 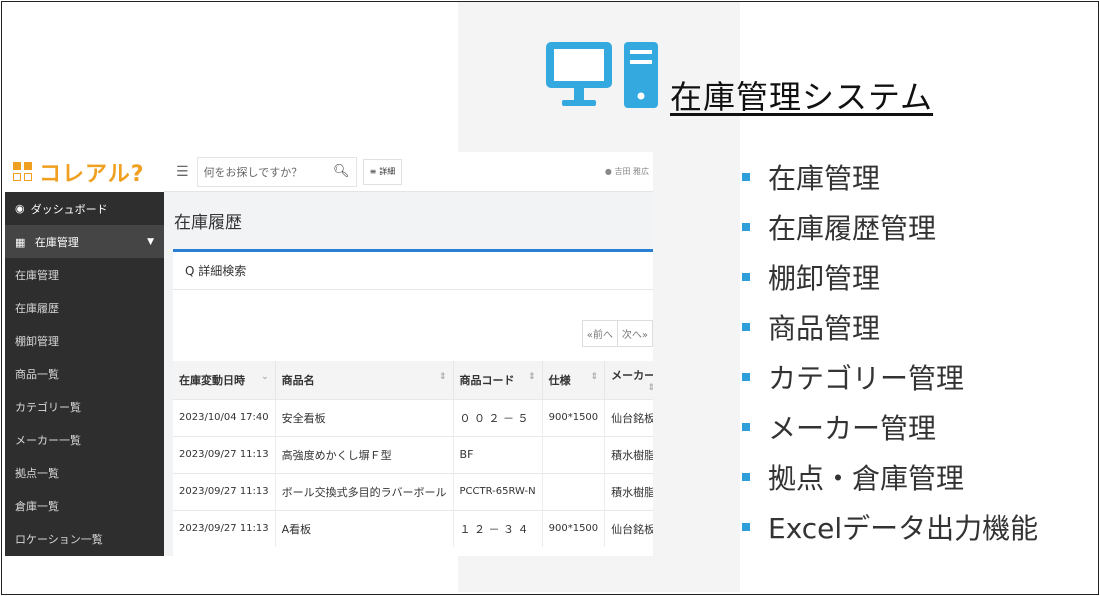 I want to click on feature-label: Excelデータ出力機能, so click(x=903, y=528).